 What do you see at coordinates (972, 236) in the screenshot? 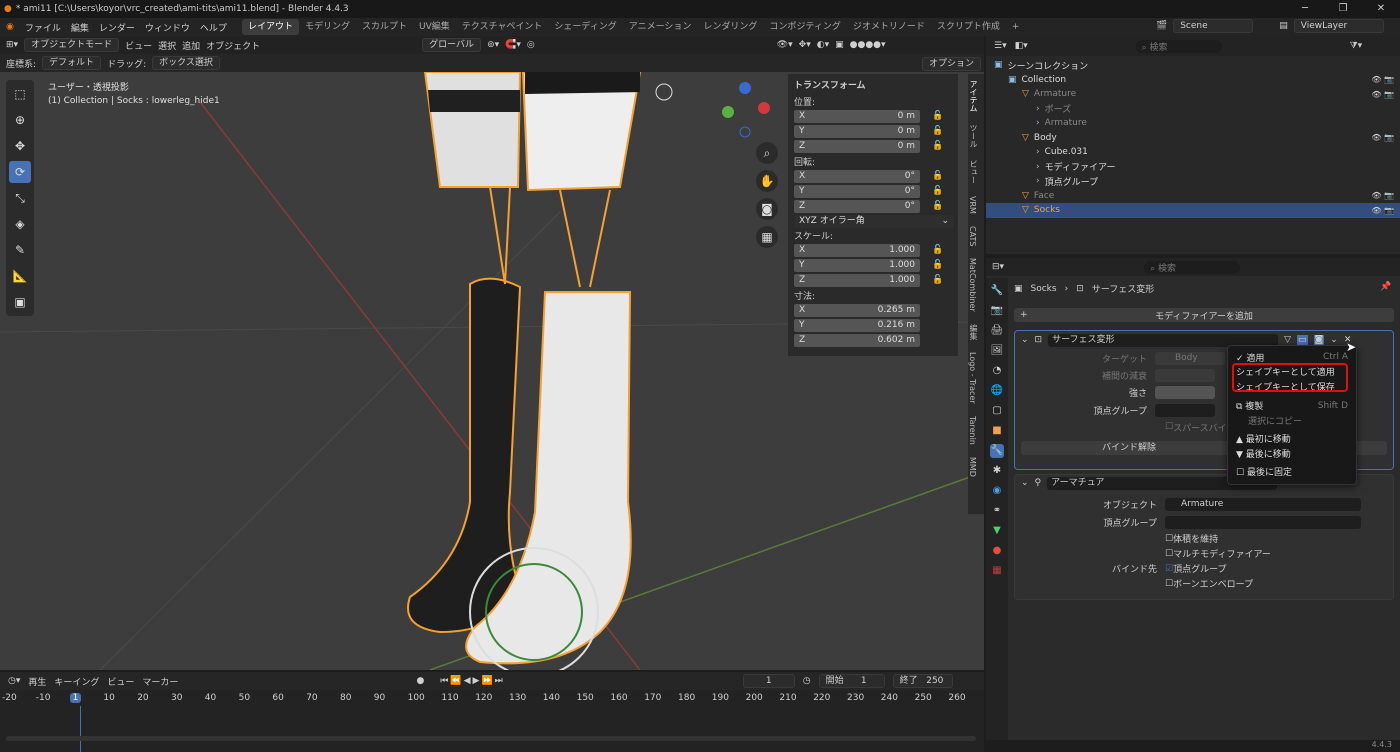
I see `tab-cats: CATS` at bounding box center [972, 236].